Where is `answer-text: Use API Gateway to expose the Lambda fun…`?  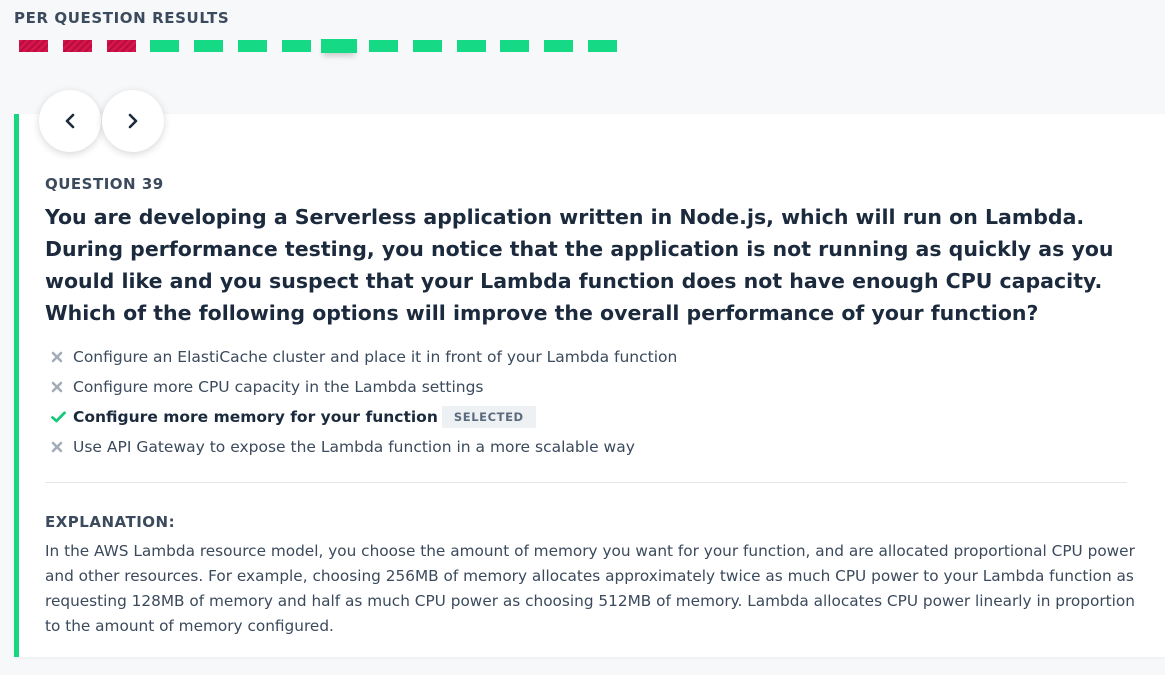 answer-text: Use API Gateway to expose the Lambda fun… is located at coordinates (354, 447).